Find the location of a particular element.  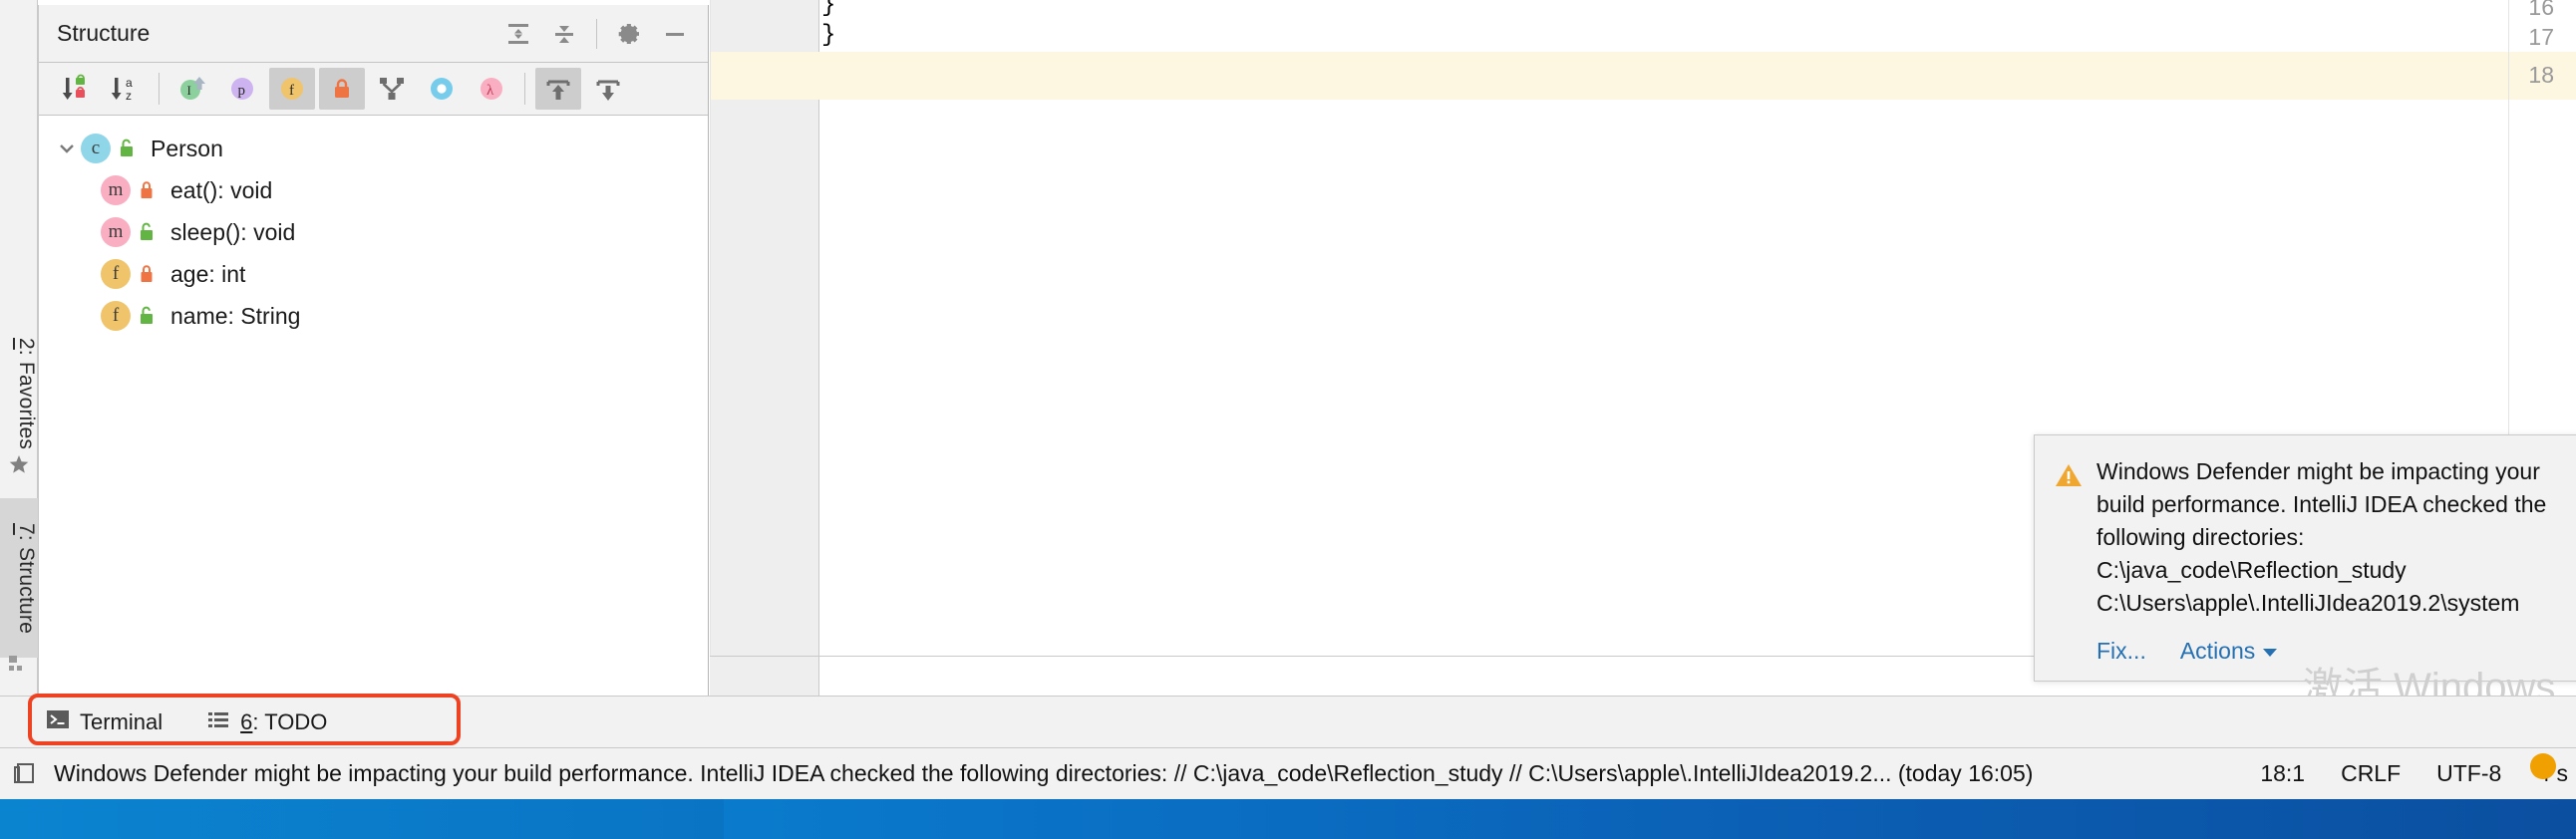

structure-toolbar: a z I p f λ is located at coordinates (373, 89).